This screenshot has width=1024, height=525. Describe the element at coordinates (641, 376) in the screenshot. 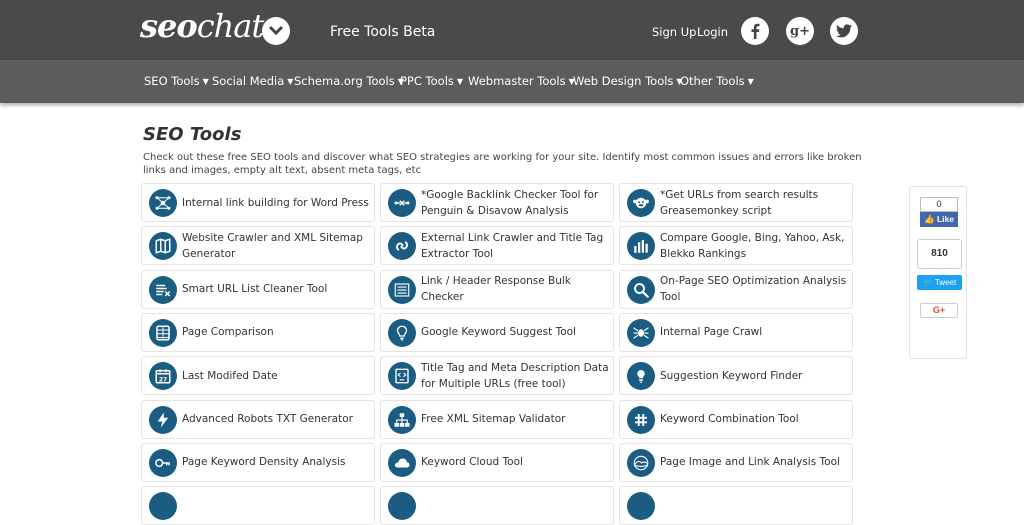

I see `idea-bulb-icon` at that location.